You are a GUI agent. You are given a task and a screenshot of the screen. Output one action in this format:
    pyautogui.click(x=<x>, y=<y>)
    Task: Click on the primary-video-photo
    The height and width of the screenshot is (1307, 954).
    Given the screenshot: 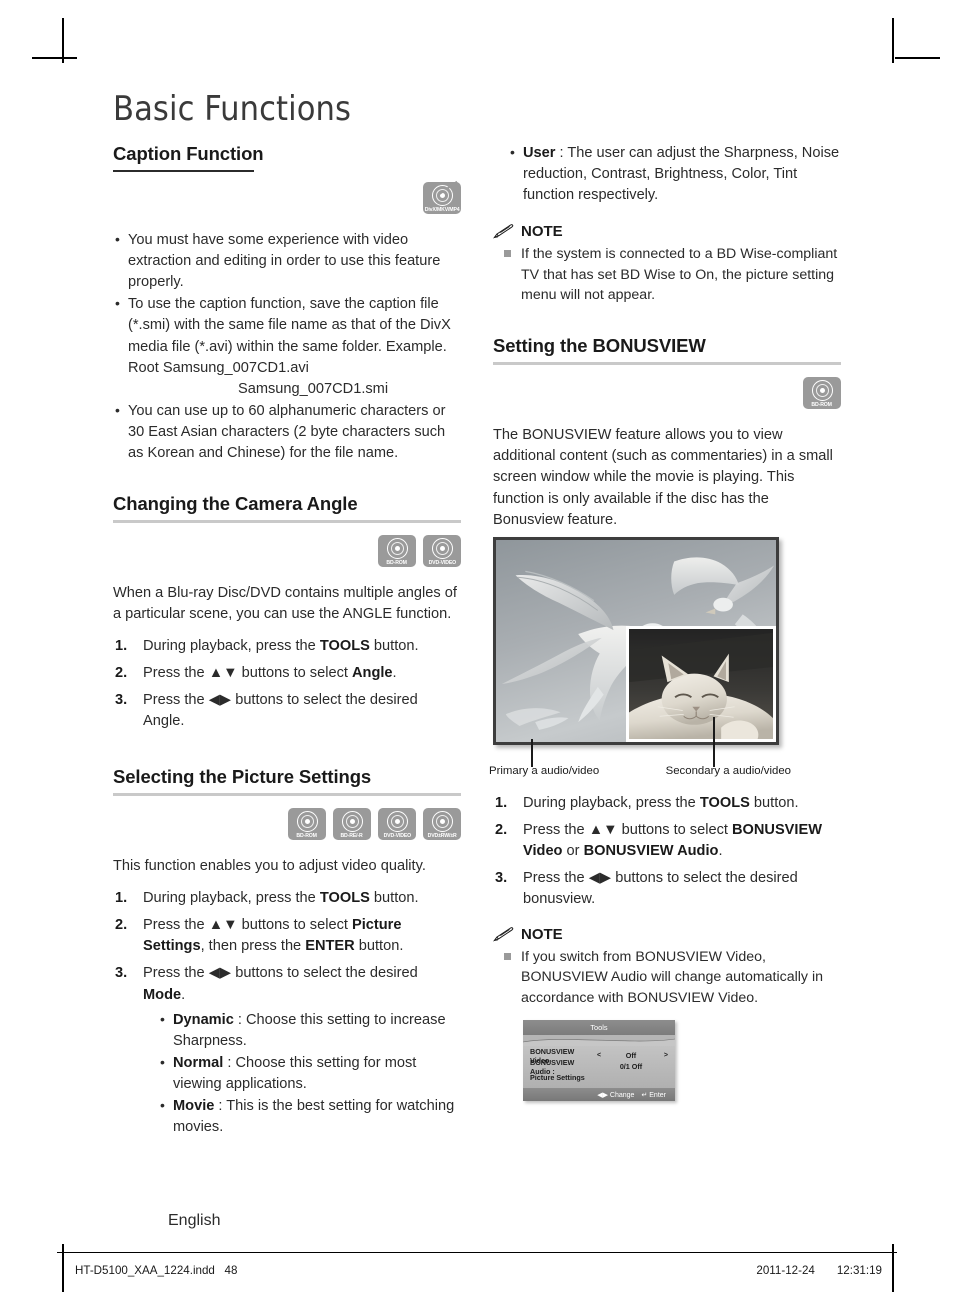 What is the action you would take?
    pyautogui.click(x=636, y=640)
    